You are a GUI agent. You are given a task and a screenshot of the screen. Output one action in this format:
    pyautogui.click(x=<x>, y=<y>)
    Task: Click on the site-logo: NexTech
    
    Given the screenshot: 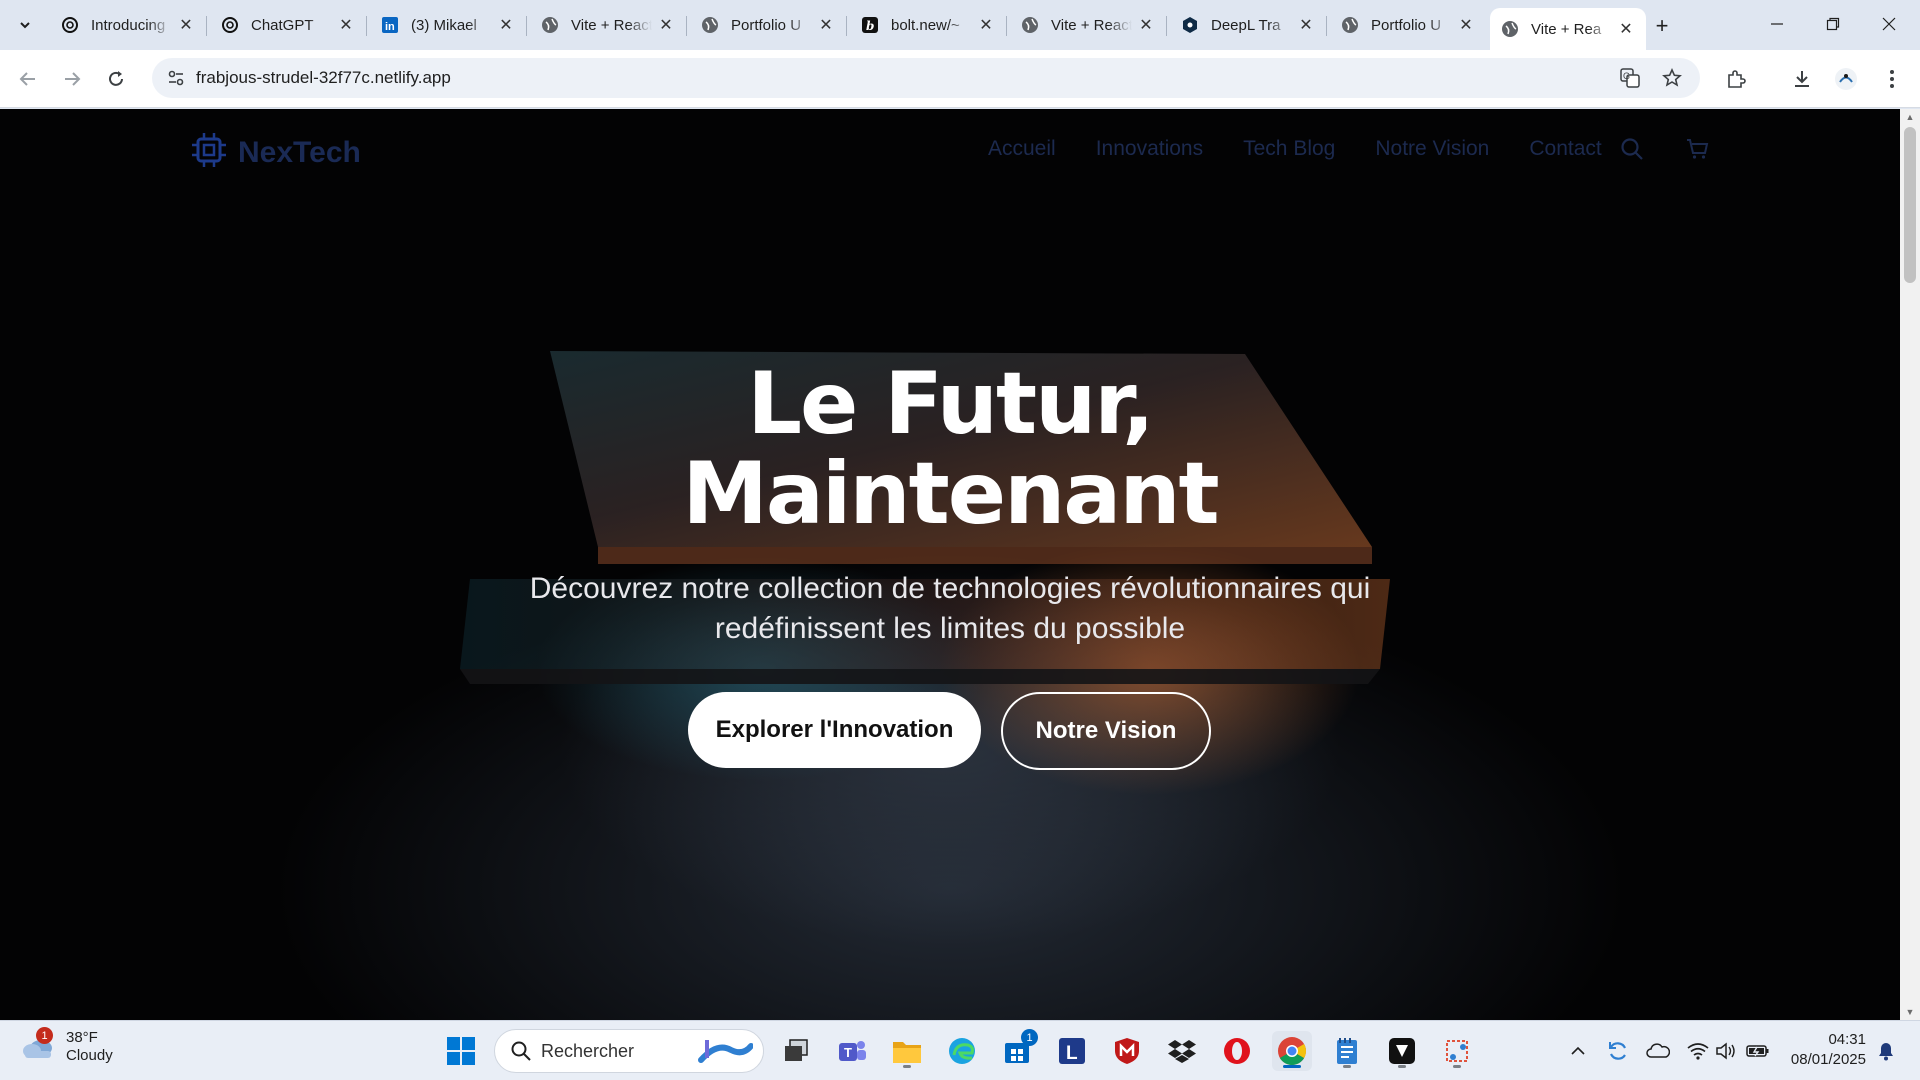 What is the action you would take?
    pyautogui.click(x=275, y=152)
    